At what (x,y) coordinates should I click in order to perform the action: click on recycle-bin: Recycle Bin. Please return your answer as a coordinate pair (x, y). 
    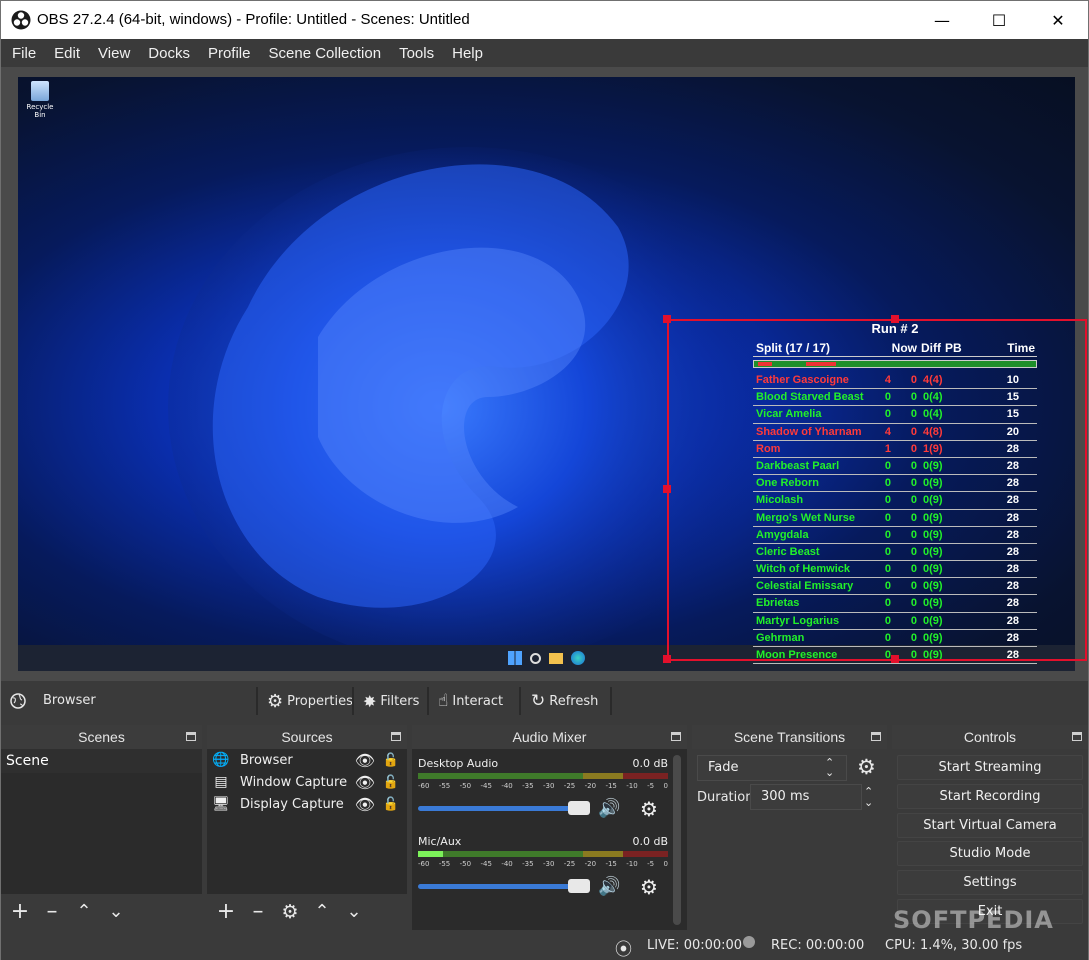
    Looking at the image, I should click on (40, 100).